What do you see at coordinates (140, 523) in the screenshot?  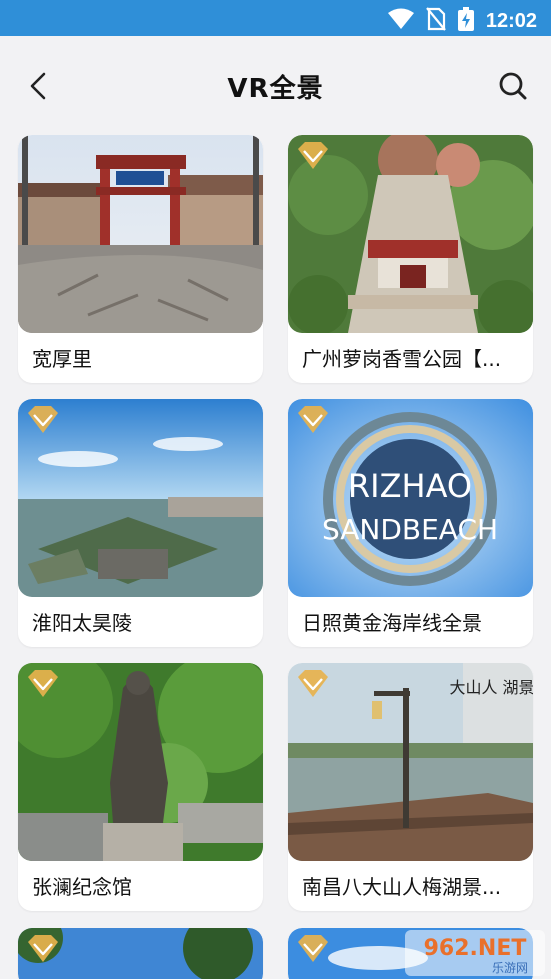 I see `panorama-card: 淮阳太昊陵` at bounding box center [140, 523].